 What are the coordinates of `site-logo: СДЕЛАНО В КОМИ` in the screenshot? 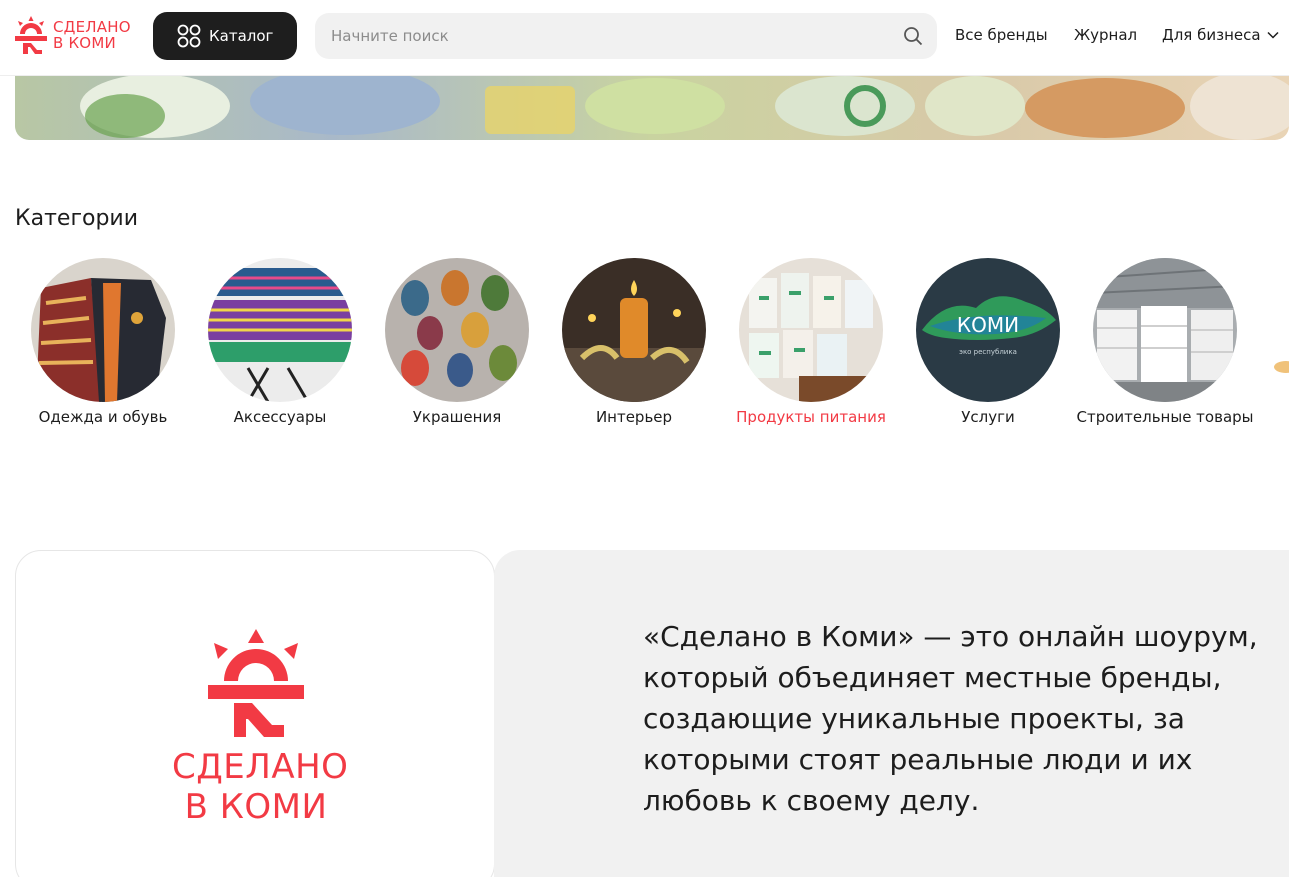 It's located at (73, 35).